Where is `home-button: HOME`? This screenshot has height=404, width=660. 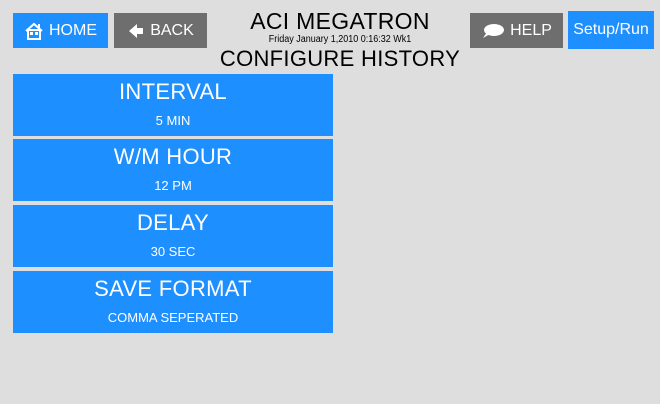
home-button: HOME is located at coordinates (60, 30).